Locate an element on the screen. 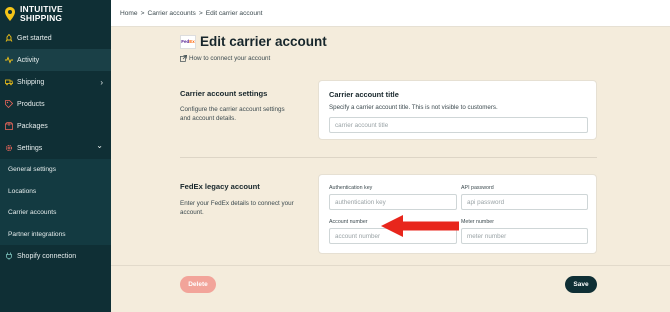 Image resolution: width=670 pixels, height=312 pixels. delete-button: Delete is located at coordinates (198, 284).